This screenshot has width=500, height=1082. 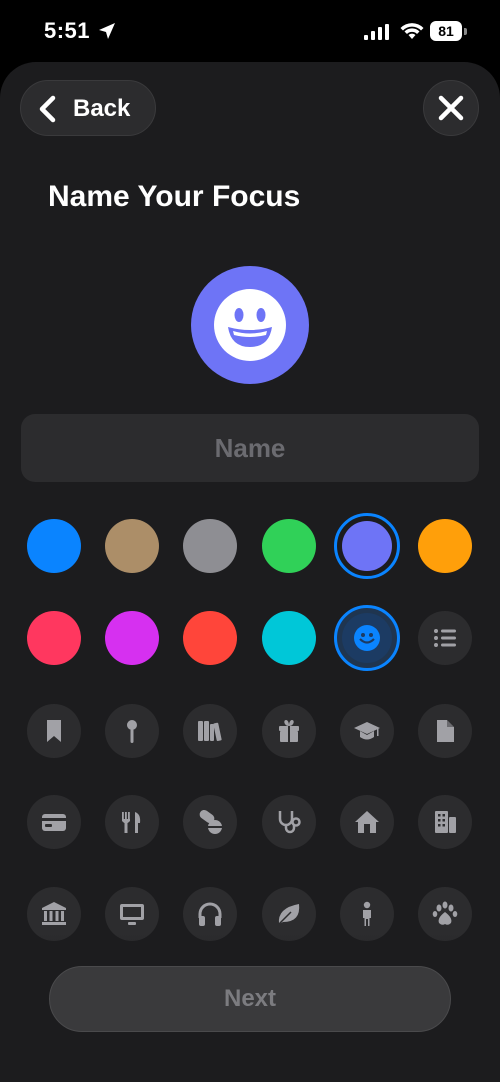 I want to click on icon-option-pin, so click(x=132, y=731).